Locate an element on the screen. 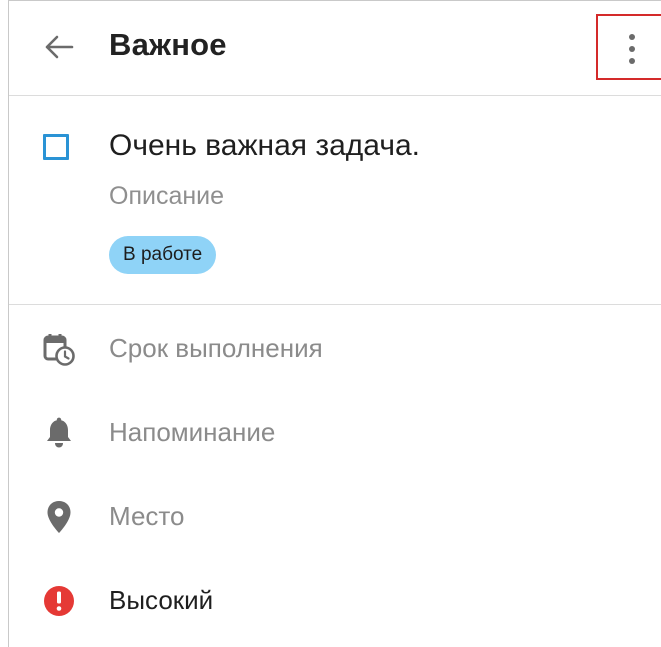 Image resolution: width=661 pixels, height=647 pixels. priority-row: Высокий is located at coordinates (335, 601).